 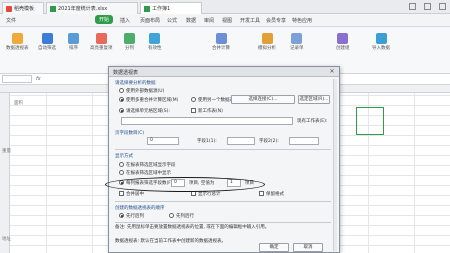 What do you see at coordinates (185, 216) in the screenshot?
I see `label-order-b: 先列后行` at bounding box center [185, 216].